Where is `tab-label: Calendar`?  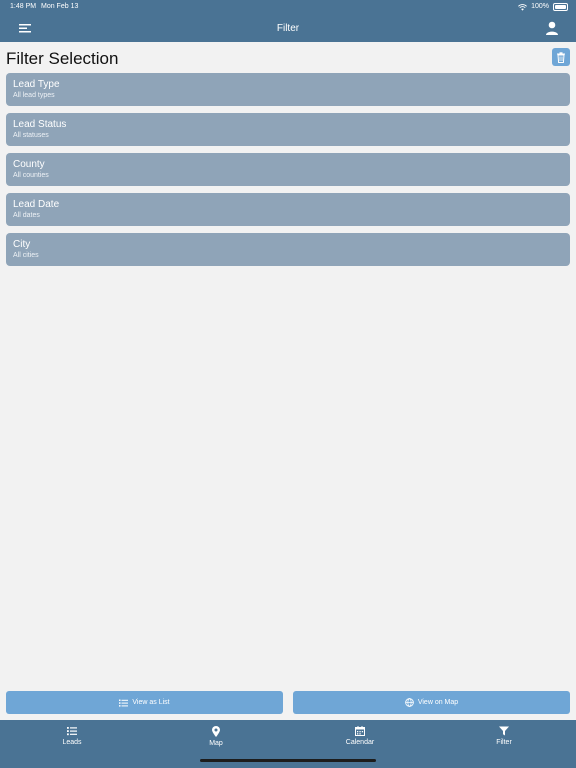
tab-label: Calendar is located at coordinates (360, 742).